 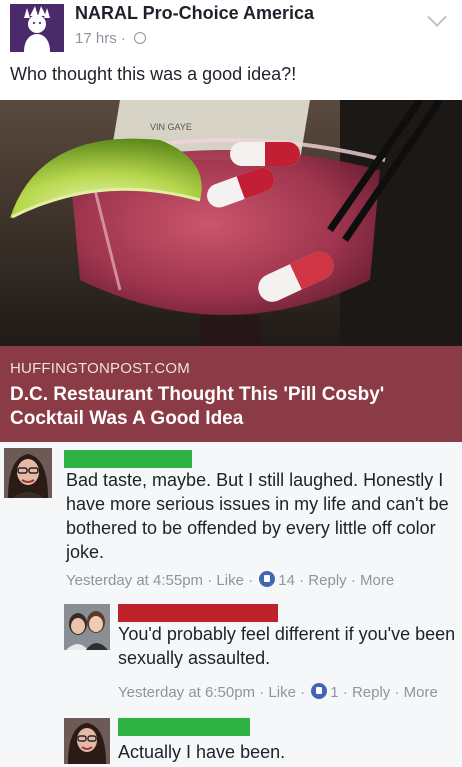 What do you see at coordinates (96, 38) in the screenshot?
I see `post-time: 17 hrs` at bounding box center [96, 38].